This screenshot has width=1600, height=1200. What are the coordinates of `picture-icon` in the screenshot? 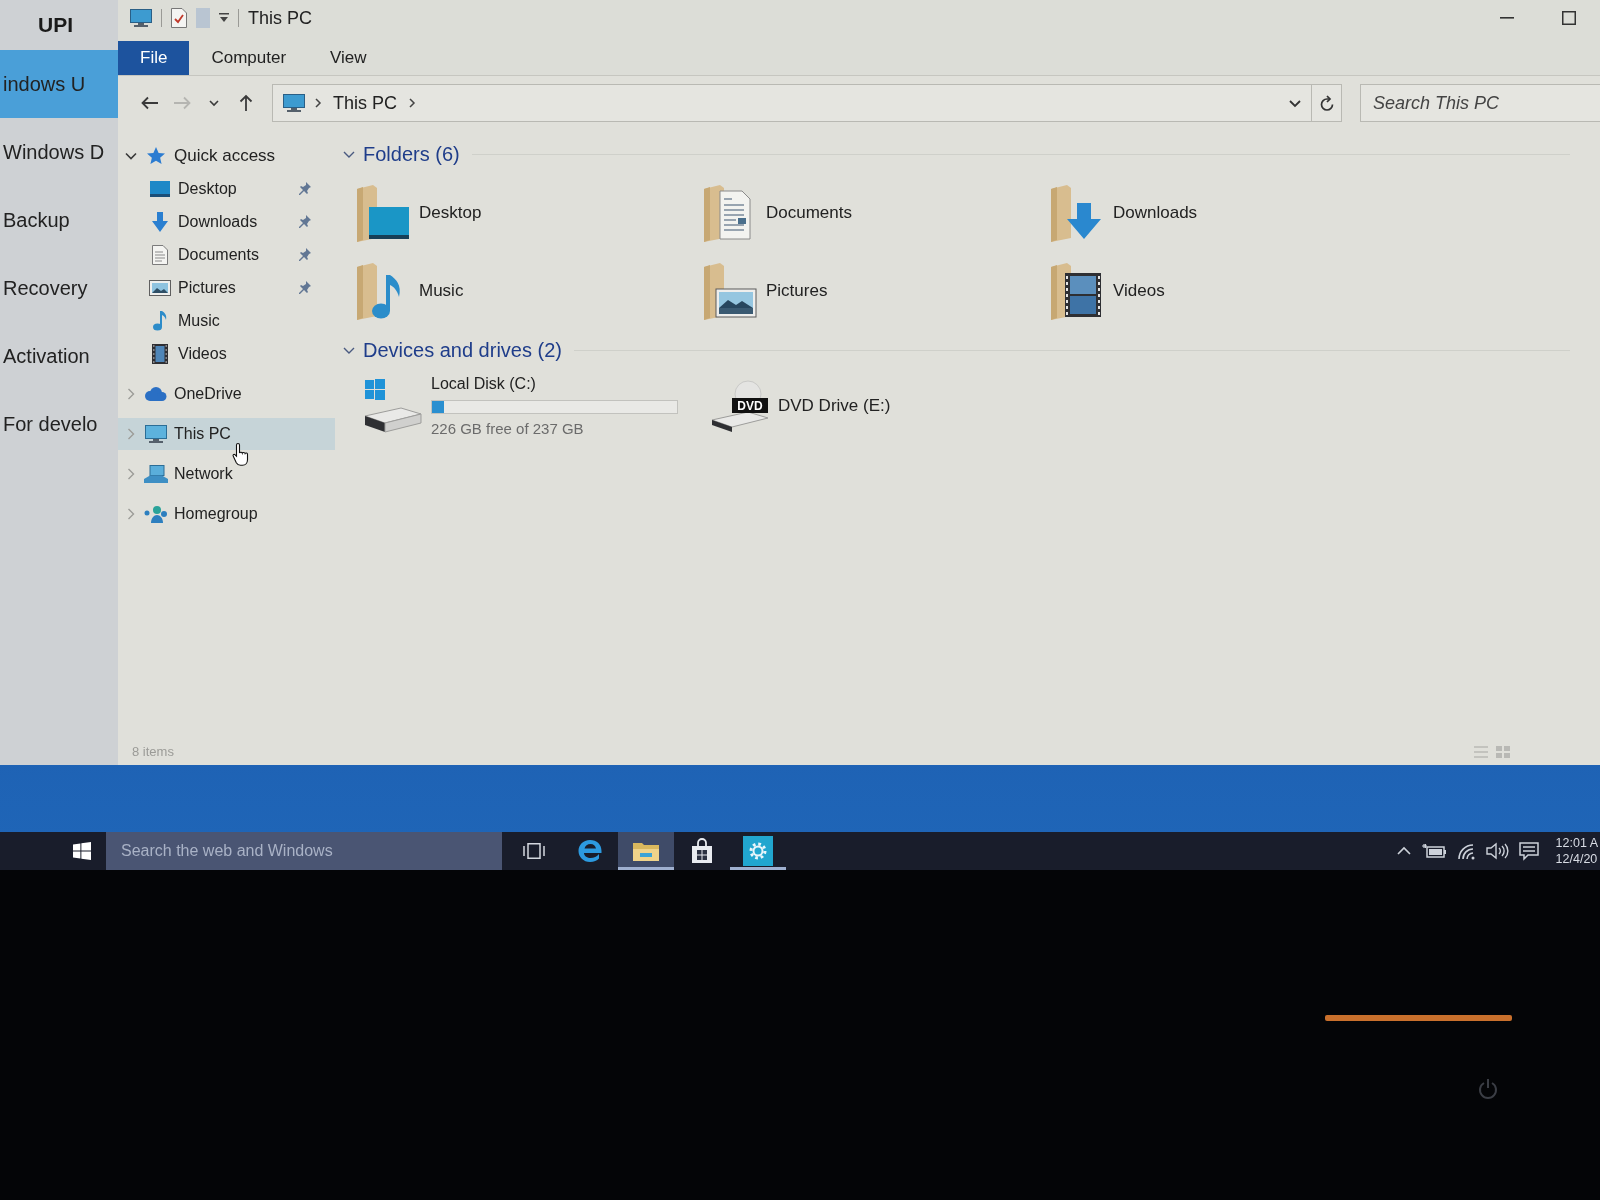 It's located at (160, 287).